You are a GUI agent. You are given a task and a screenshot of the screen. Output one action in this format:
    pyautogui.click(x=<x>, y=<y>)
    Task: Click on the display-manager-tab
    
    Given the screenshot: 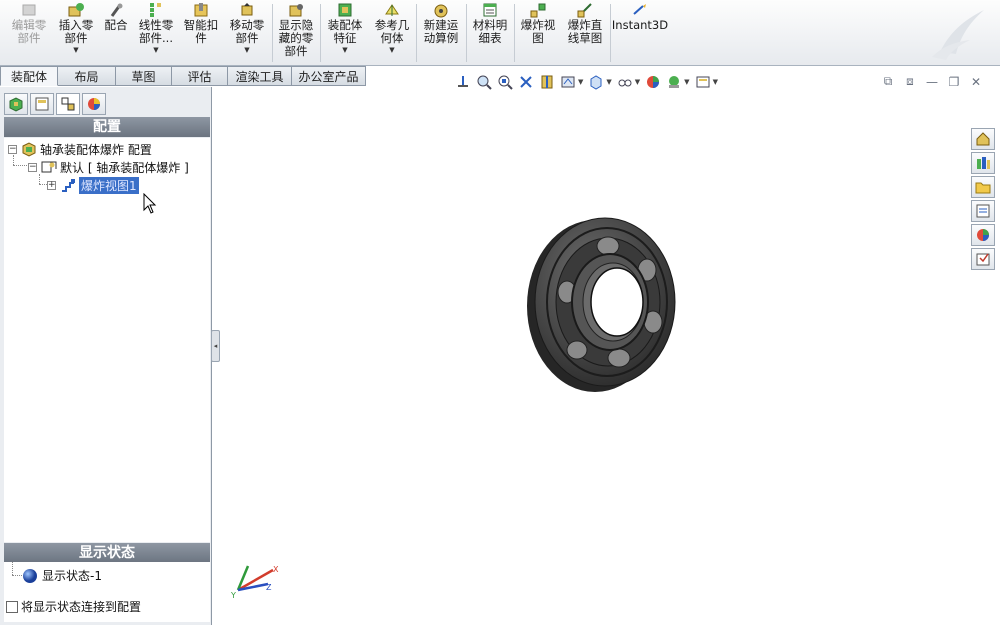 What is the action you would take?
    pyautogui.click(x=94, y=104)
    